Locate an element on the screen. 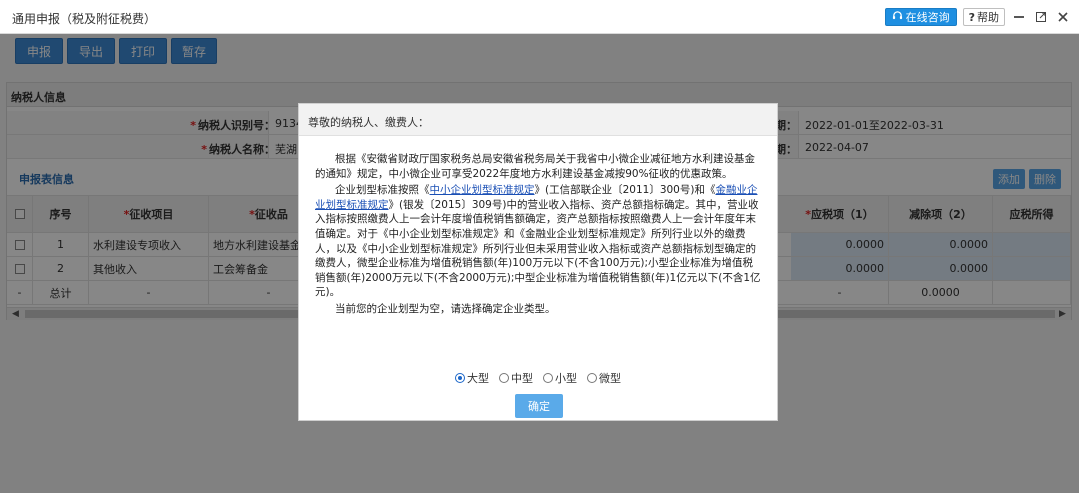 Image resolution: width=1079 pixels, height=493 pixels. question-mark-icon: ? is located at coordinates (971, 17).